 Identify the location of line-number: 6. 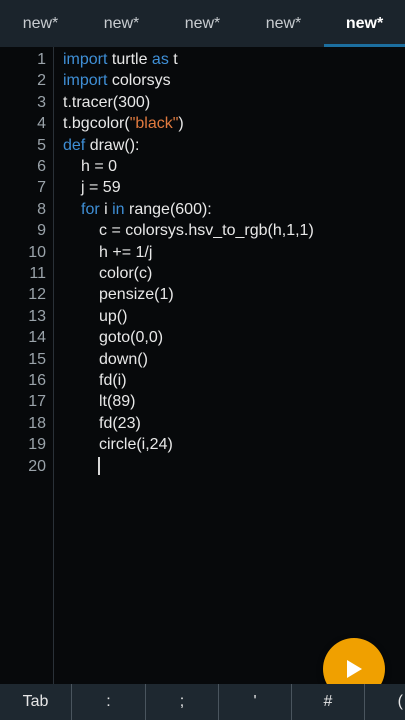
(41, 166).